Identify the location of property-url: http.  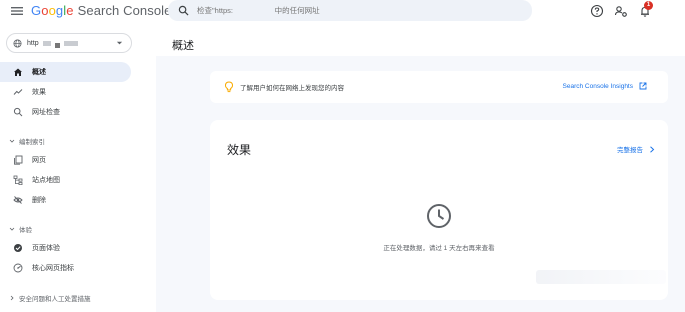
(33, 43).